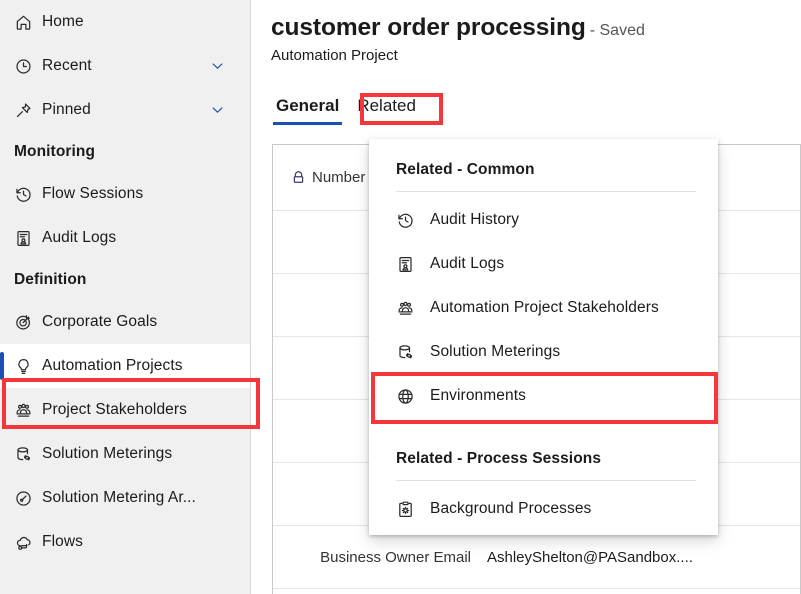 This screenshot has height=594, width=801. I want to click on save-status: - Saved, so click(617, 30).